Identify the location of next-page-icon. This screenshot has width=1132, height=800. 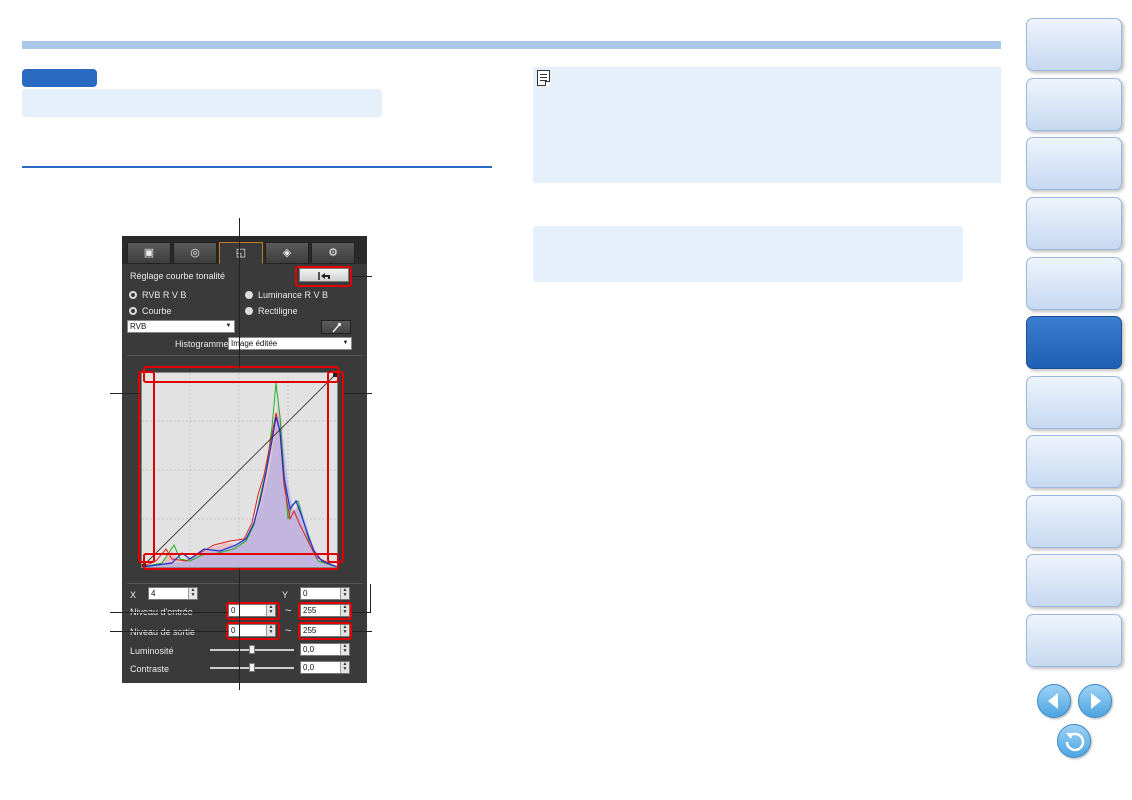
(1096, 701).